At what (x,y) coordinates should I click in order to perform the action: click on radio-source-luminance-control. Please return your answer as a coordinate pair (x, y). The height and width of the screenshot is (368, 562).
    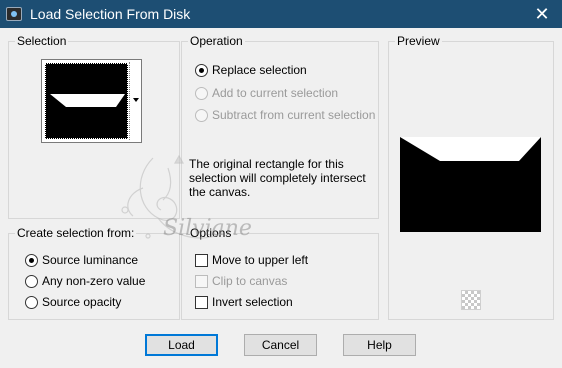
    Looking at the image, I should click on (31, 260).